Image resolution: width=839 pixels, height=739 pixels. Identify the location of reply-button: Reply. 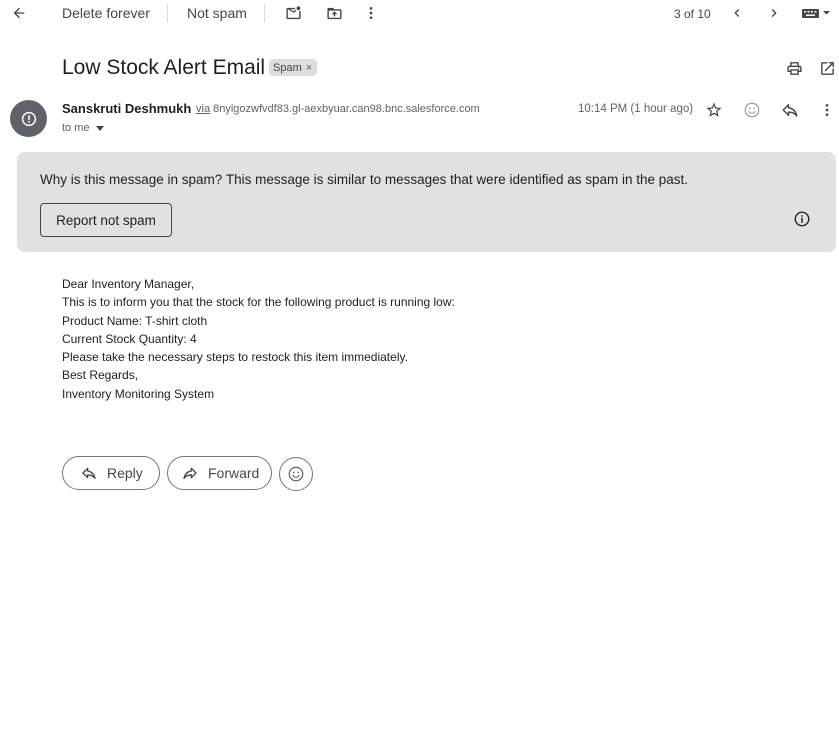
(111, 473).